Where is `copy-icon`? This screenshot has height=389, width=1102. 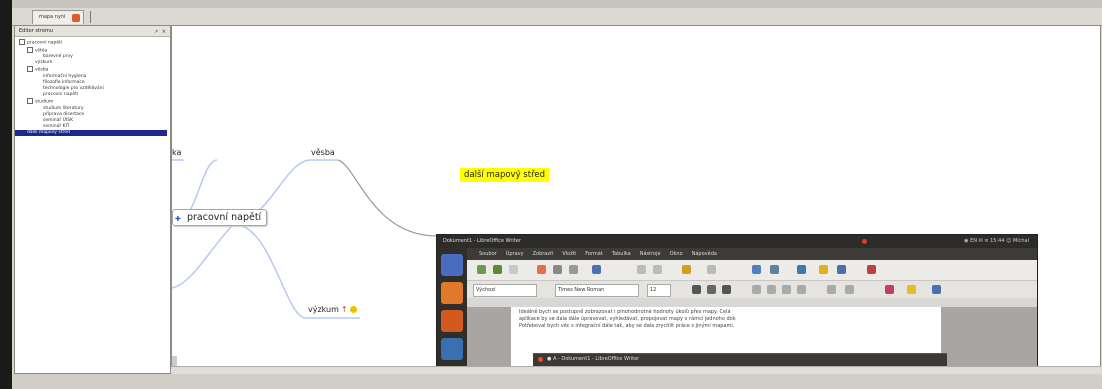
copy-icon is located at coordinates (657, 269).